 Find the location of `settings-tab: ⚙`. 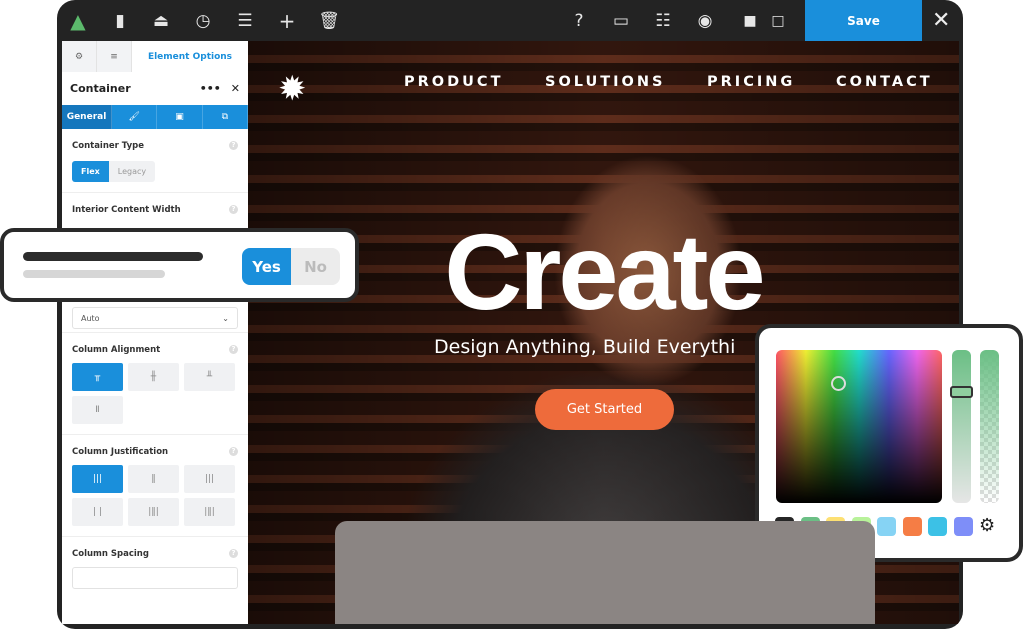

settings-tab: ⚙ is located at coordinates (79, 56).